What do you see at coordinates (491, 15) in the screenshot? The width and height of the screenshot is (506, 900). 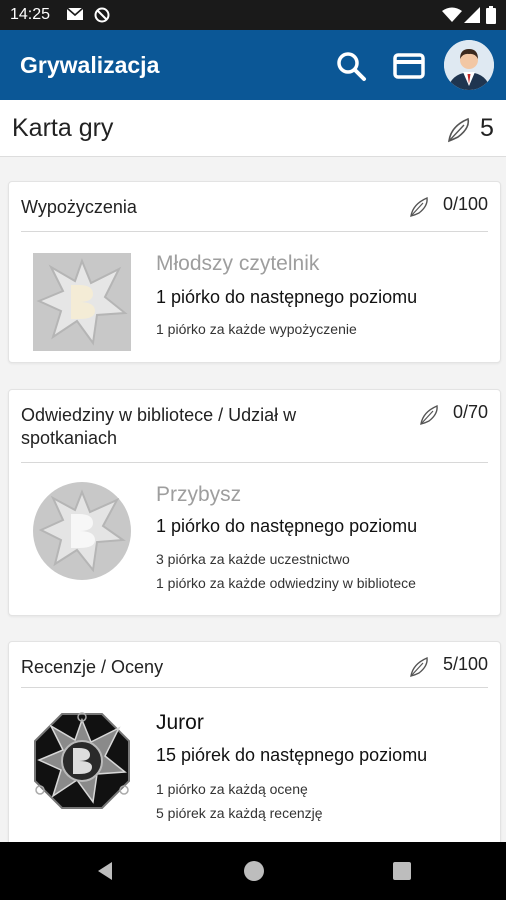 I see `battery-icon` at bounding box center [491, 15].